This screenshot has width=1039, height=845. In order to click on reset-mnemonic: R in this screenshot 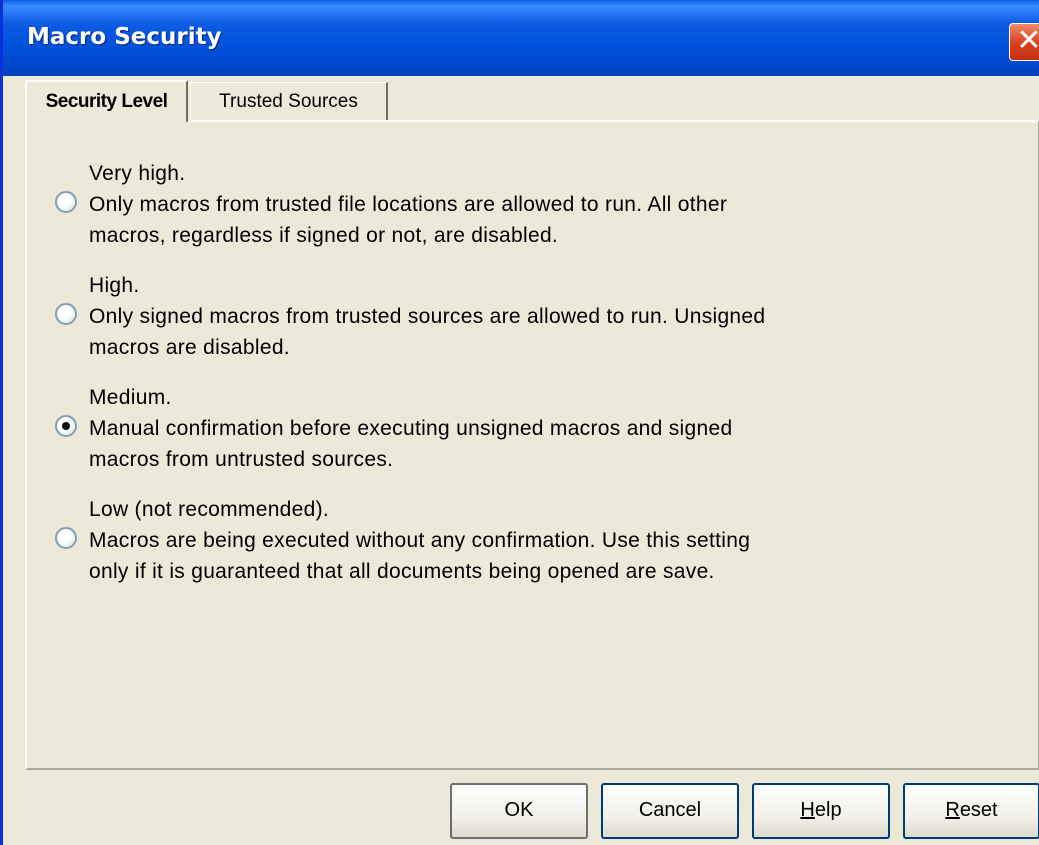, I will do `click(952, 810)`.